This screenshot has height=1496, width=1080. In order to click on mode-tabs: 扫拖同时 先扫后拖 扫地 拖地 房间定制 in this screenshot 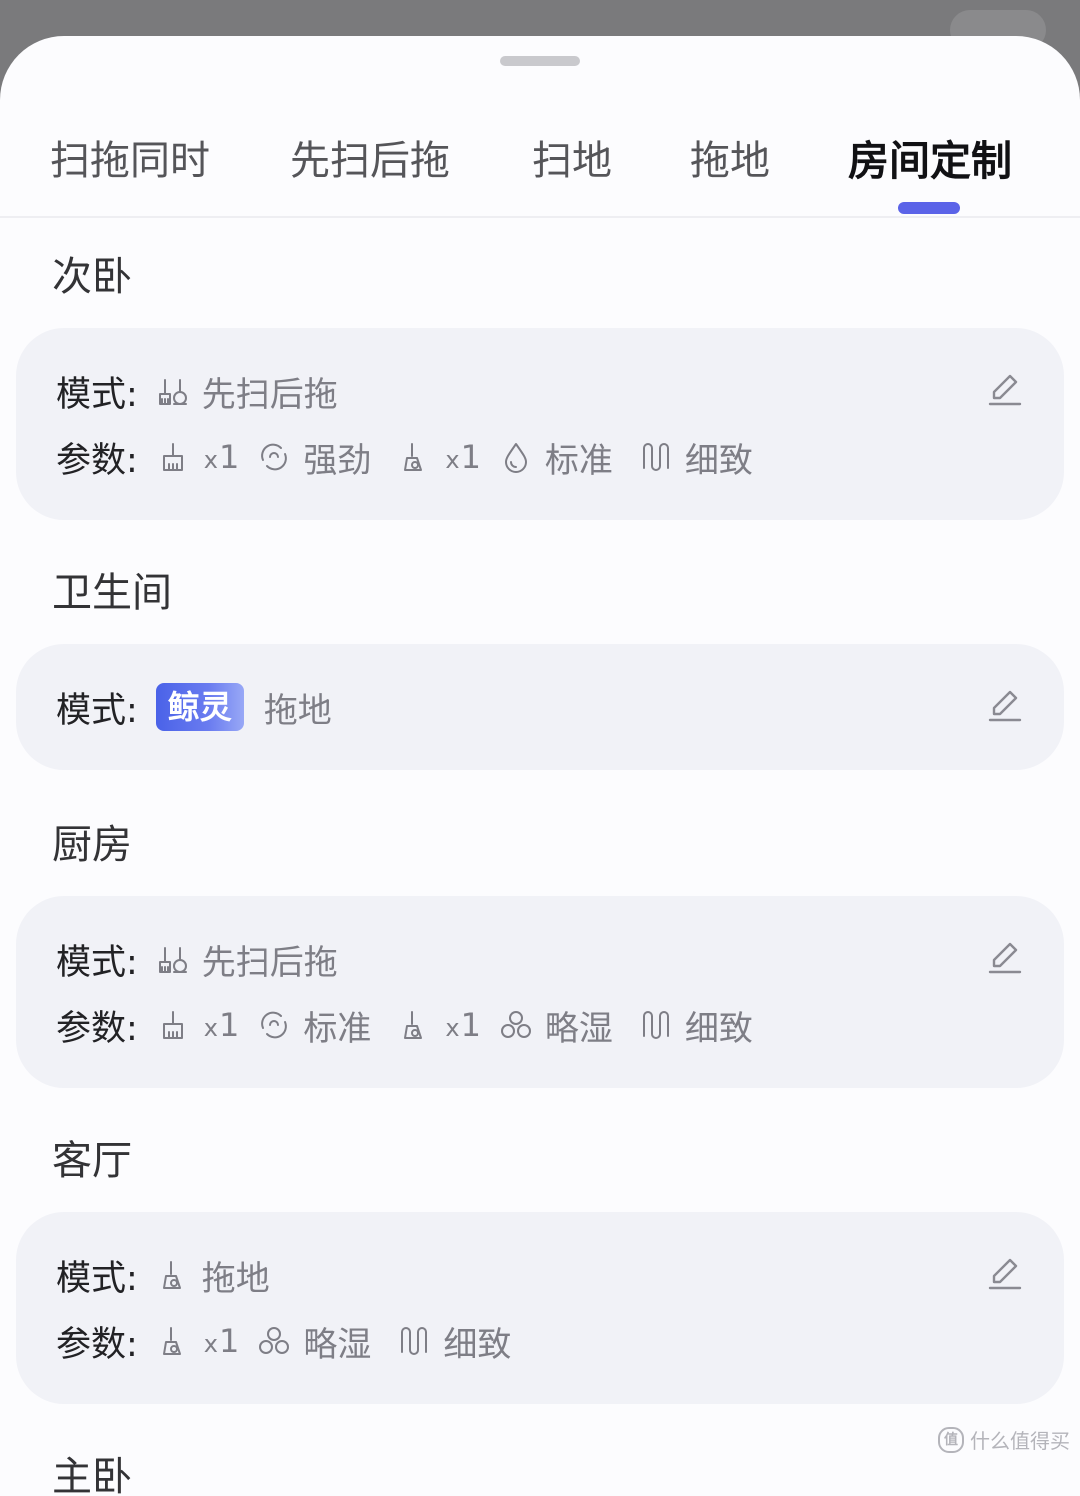, I will do `click(540, 172)`.